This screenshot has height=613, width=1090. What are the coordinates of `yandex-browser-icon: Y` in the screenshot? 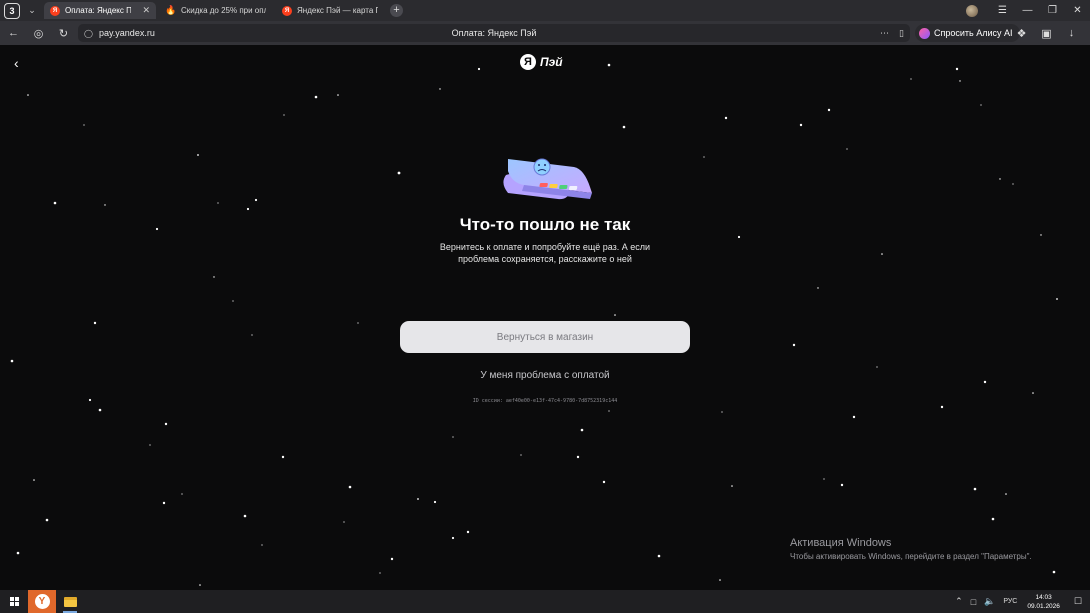 It's located at (42, 601).